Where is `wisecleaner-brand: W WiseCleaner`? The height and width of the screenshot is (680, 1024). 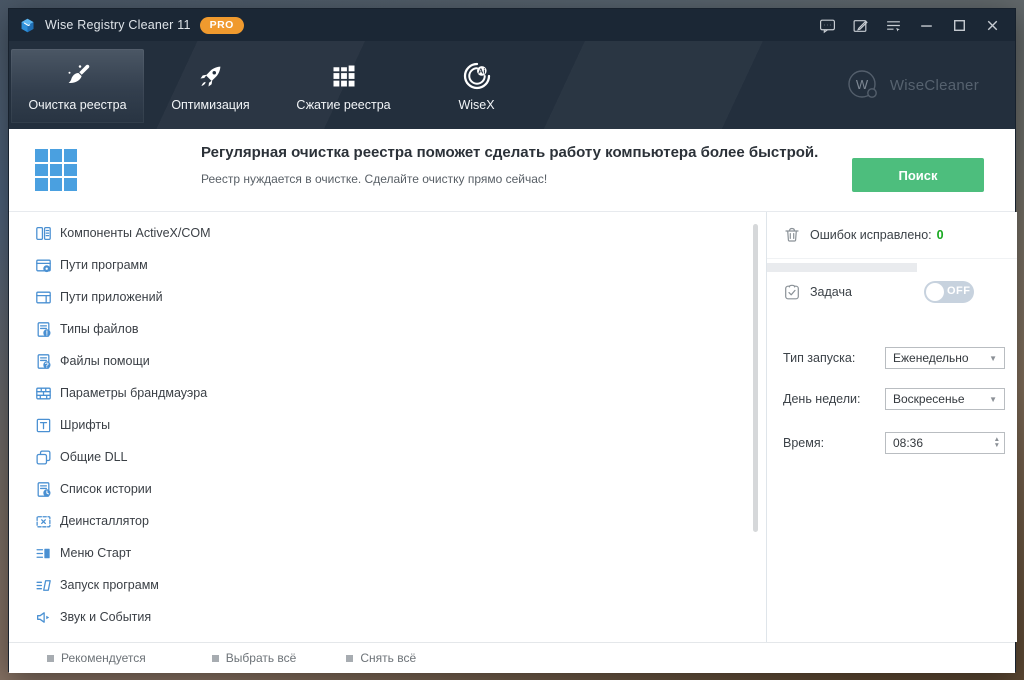
wisecleaner-brand: W WiseCleaner is located at coordinates (912, 85).